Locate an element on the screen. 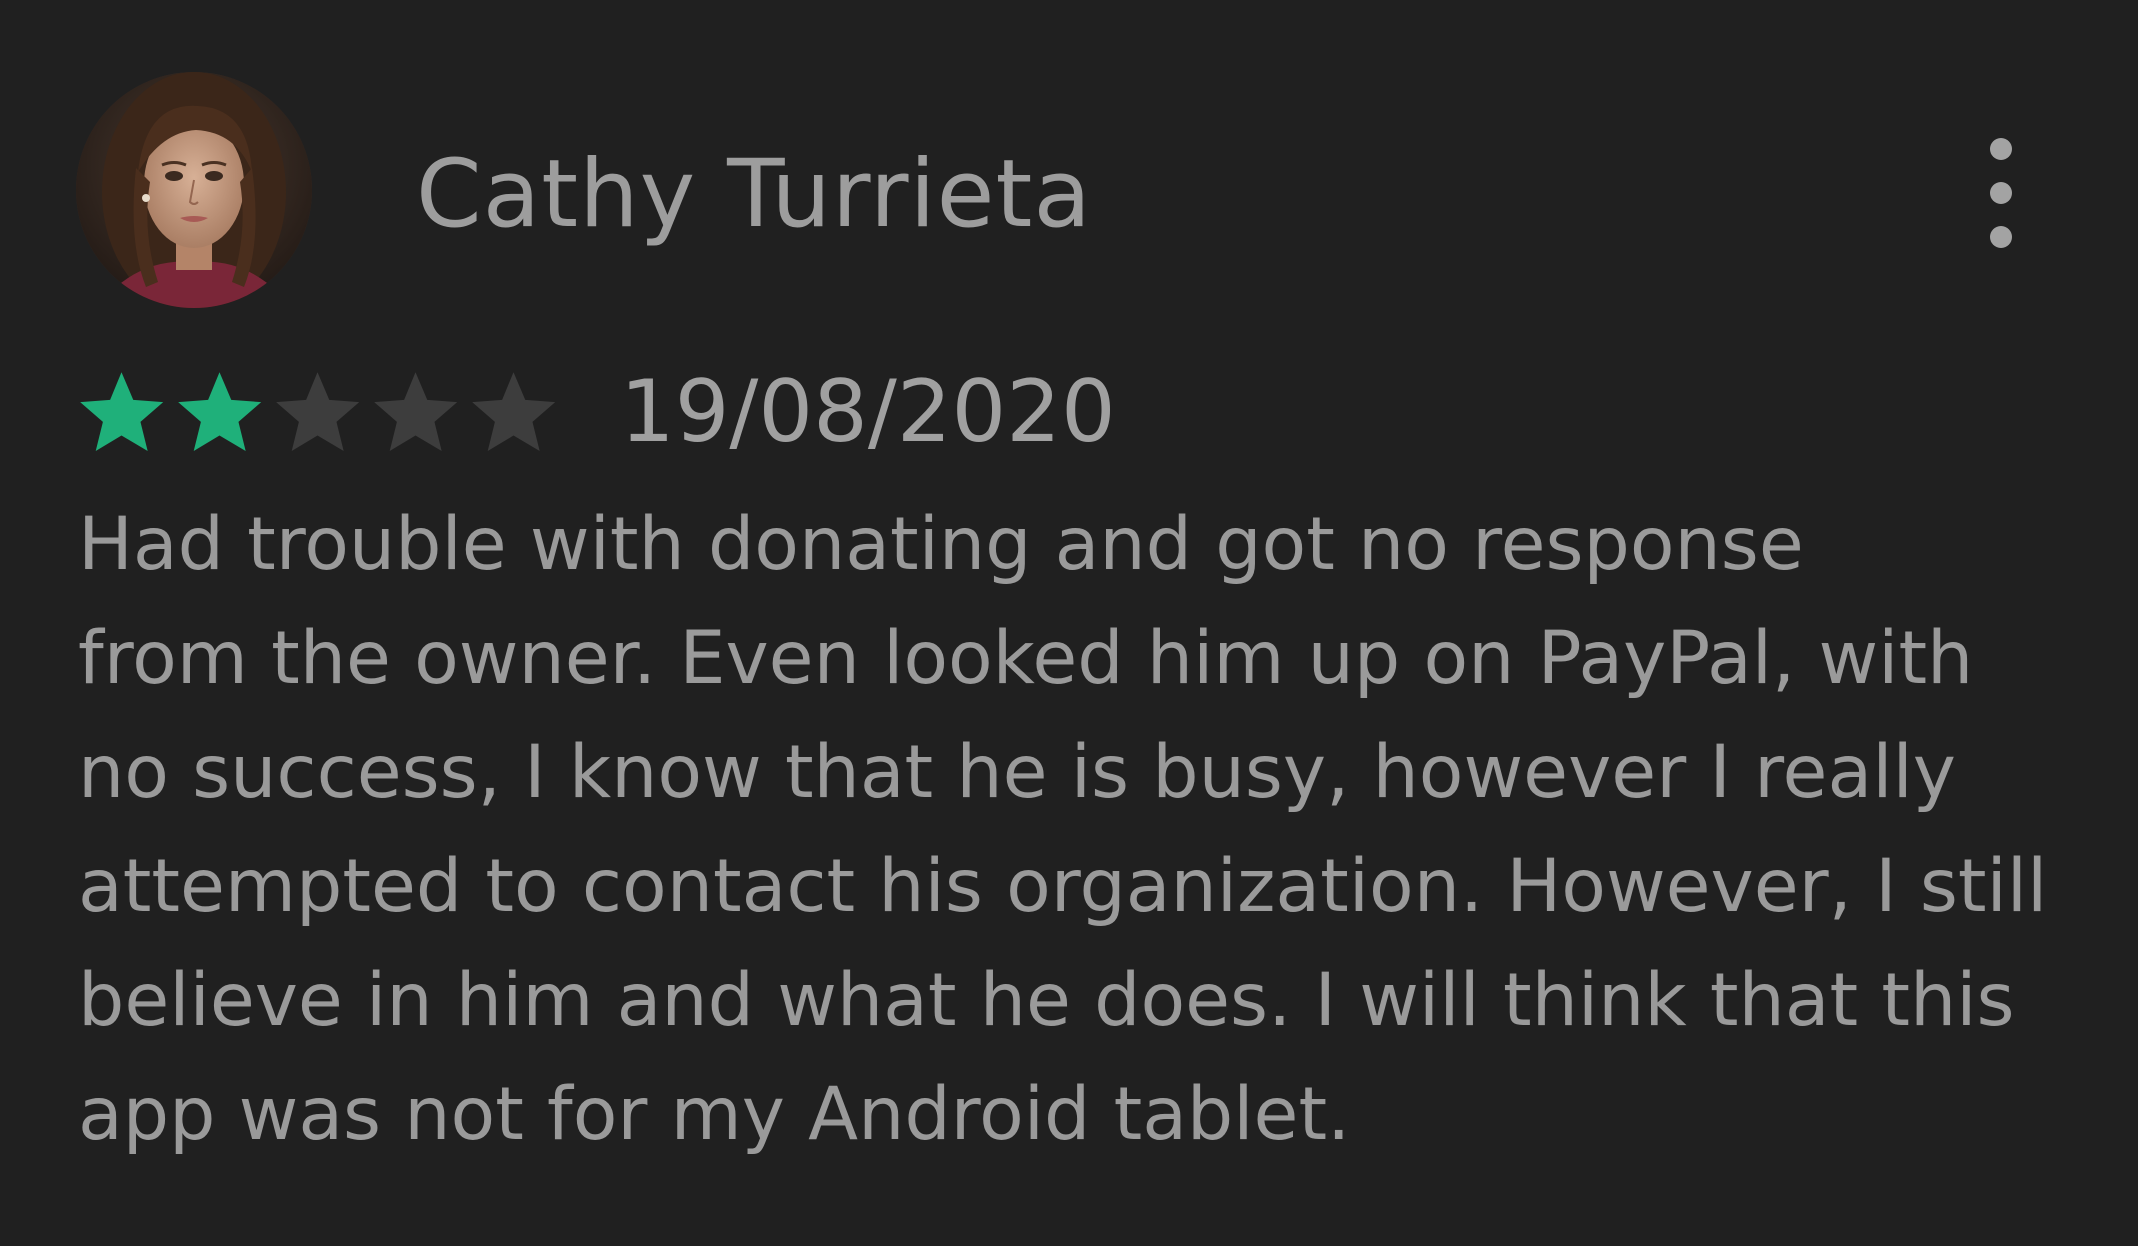  user-avatar-photo-icon is located at coordinates (194, 190).